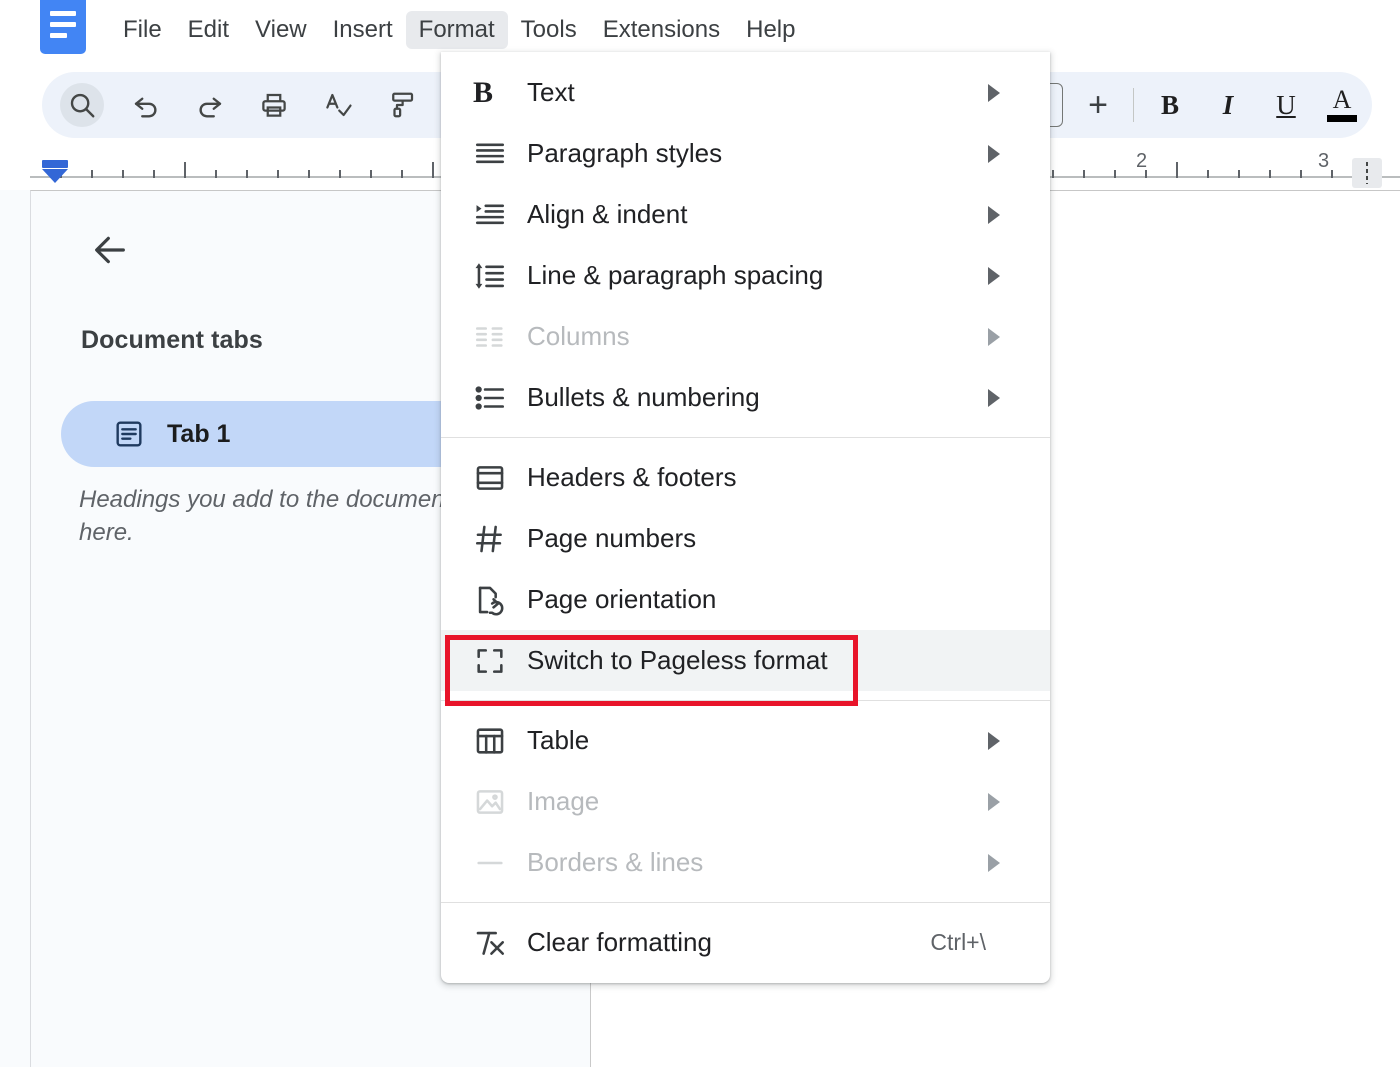  Describe the element at coordinates (745, 92) in the screenshot. I see `menu-item-text: B Text` at that location.